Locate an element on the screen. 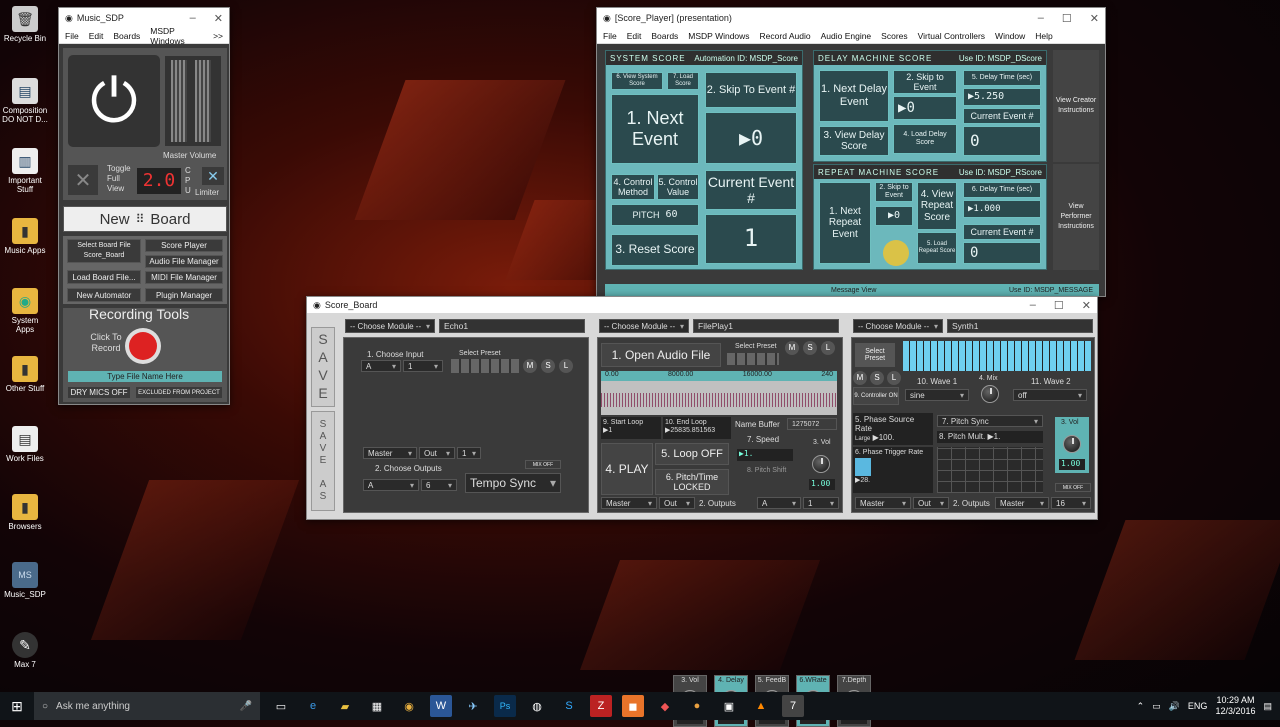 Image resolution: width=1280 pixels, height=727 pixels. menu-help: Help is located at coordinates (1043, 36).